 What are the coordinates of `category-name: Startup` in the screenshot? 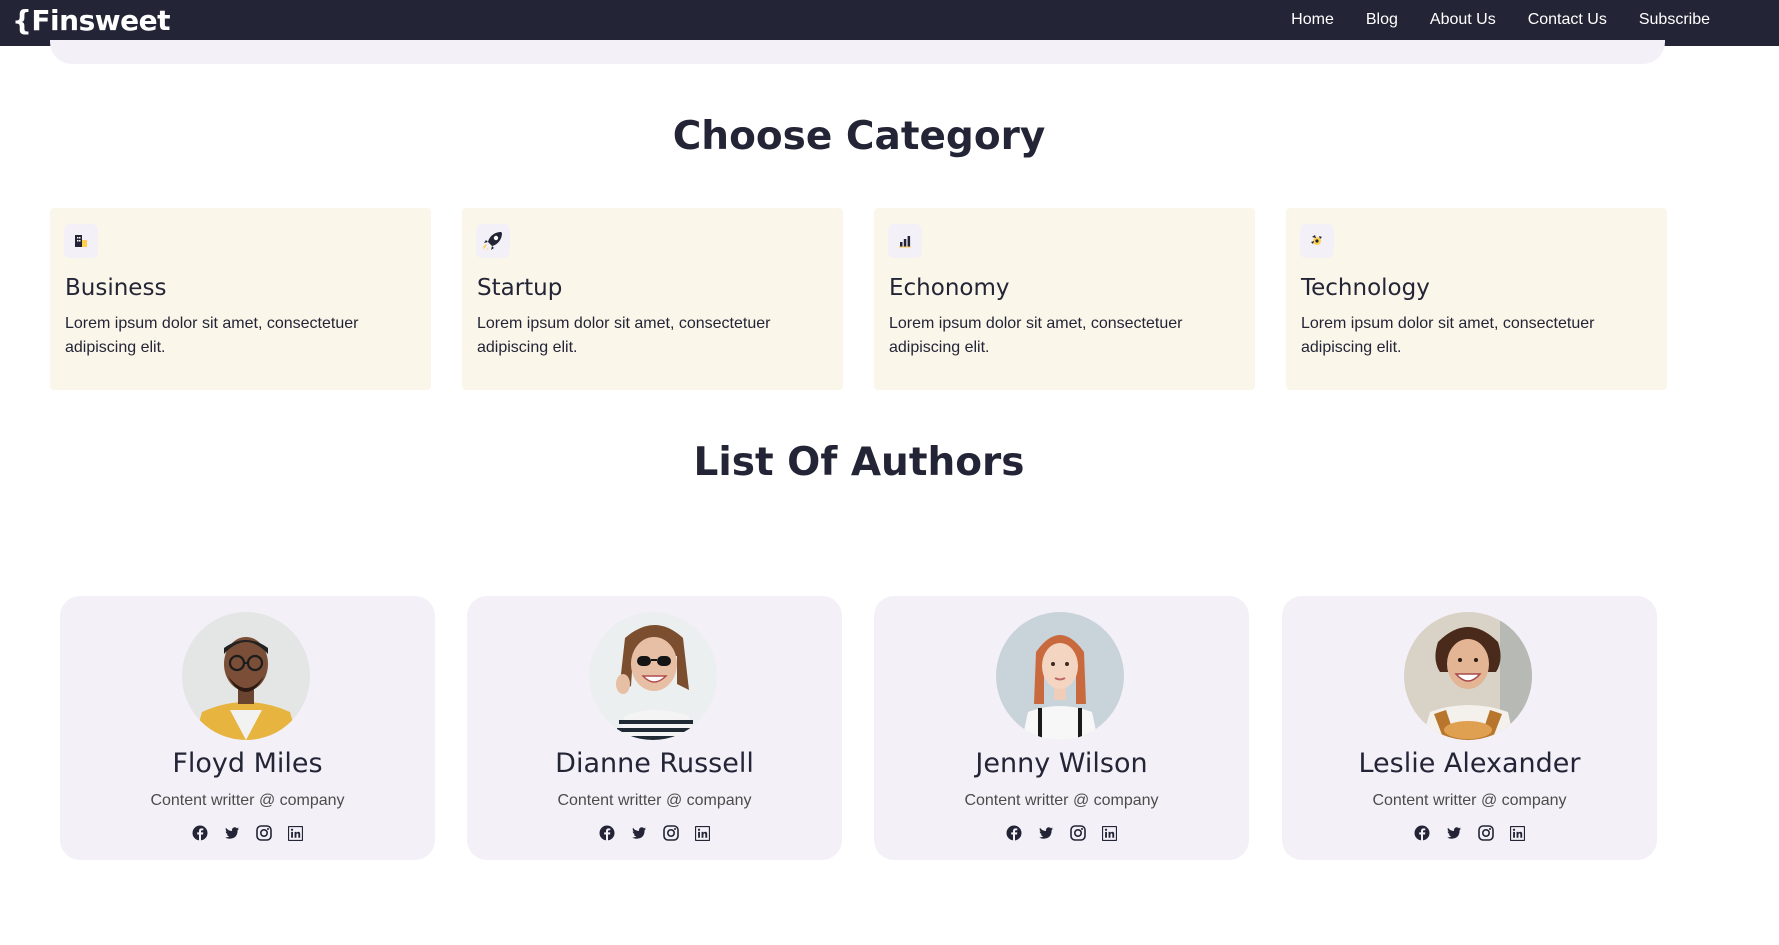 It's located at (520, 288).